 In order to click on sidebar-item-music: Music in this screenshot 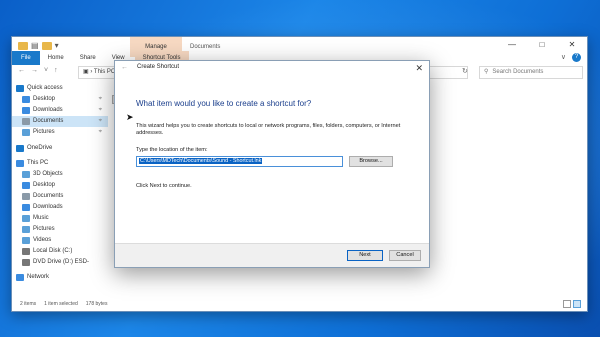, I will do `click(60, 218)`.